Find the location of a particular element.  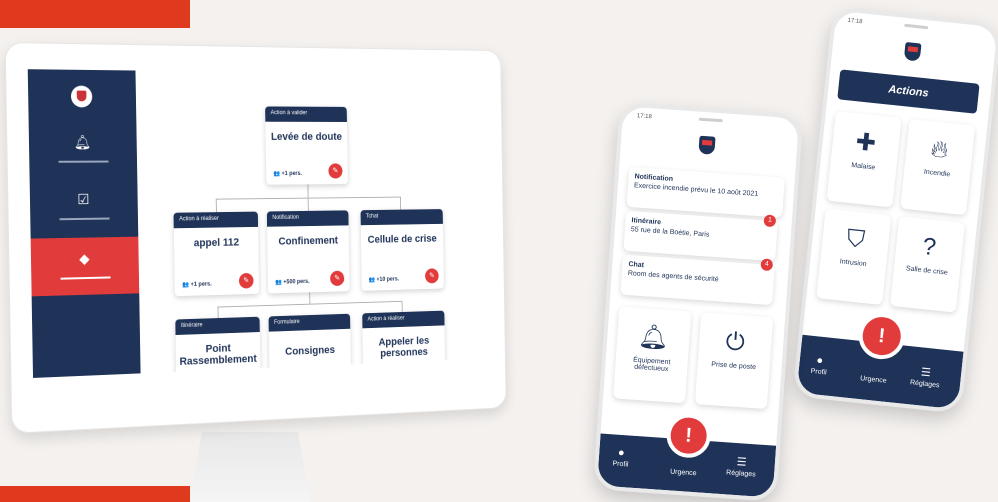

sidebar-item-checklist: ☑ is located at coordinates (84, 207).